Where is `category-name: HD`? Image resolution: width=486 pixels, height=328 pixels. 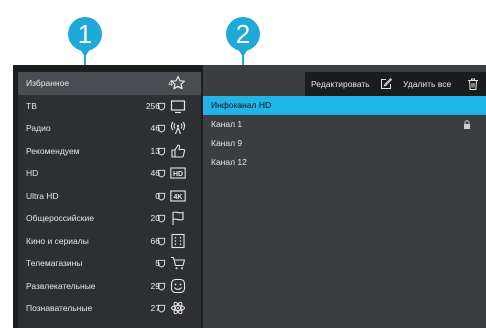 category-name: HD is located at coordinates (32, 173).